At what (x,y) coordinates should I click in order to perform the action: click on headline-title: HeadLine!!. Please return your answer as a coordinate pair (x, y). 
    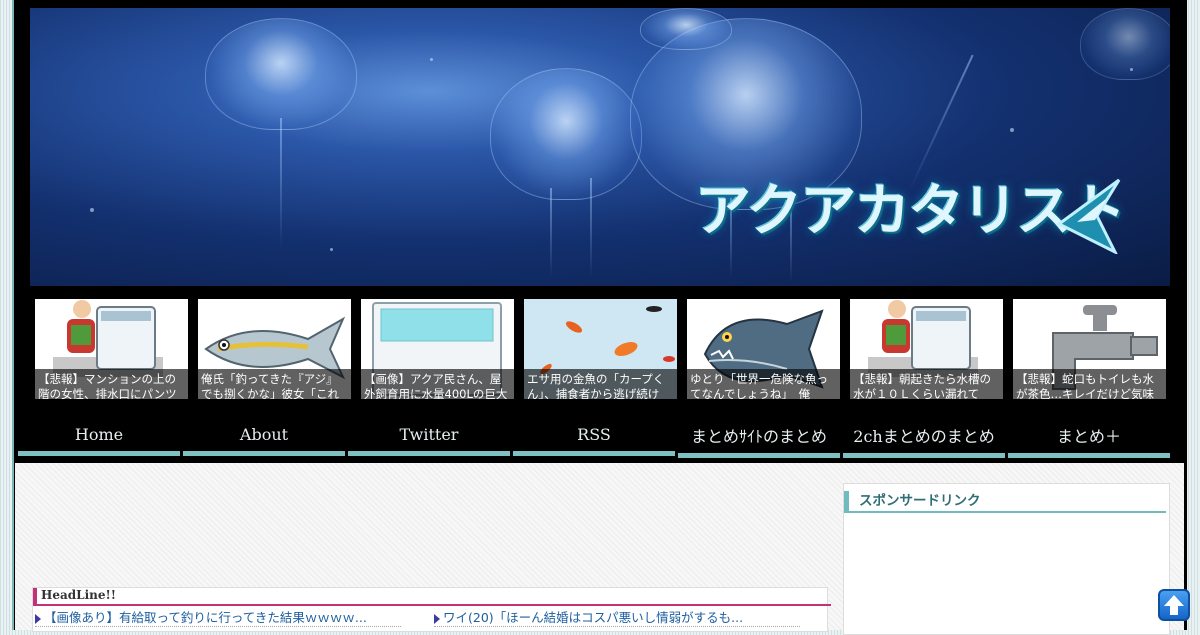
    Looking at the image, I should click on (432, 597).